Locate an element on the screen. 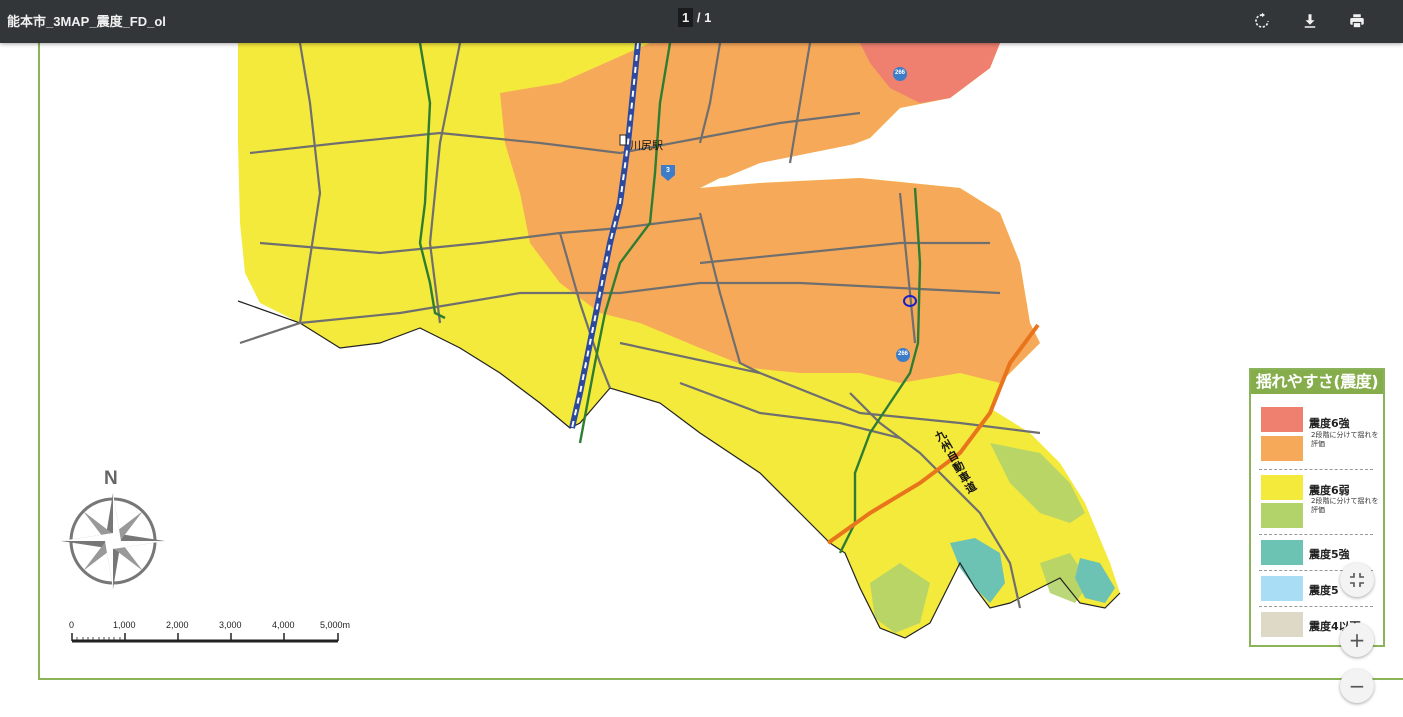 This screenshot has height=717, width=1403. download-icon is located at coordinates (1310, 21).